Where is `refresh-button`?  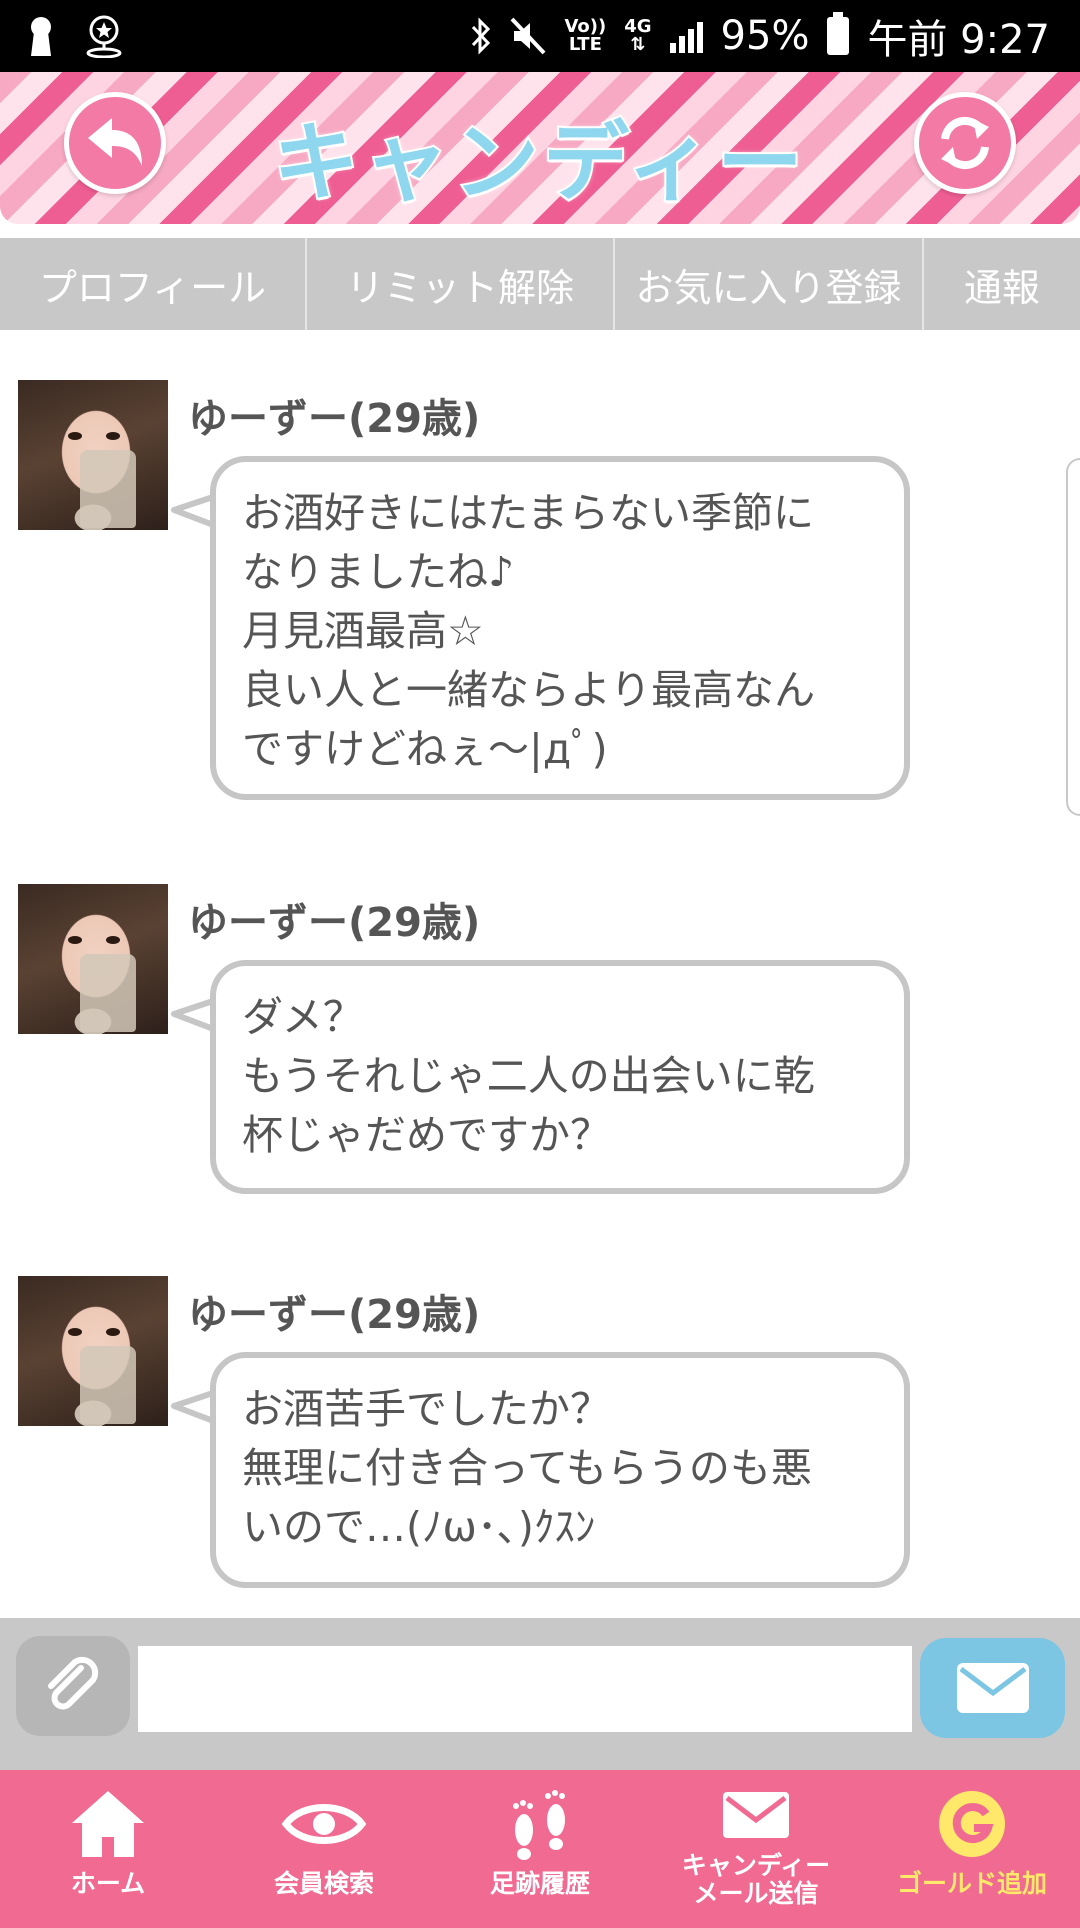 refresh-button is located at coordinates (965, 143).